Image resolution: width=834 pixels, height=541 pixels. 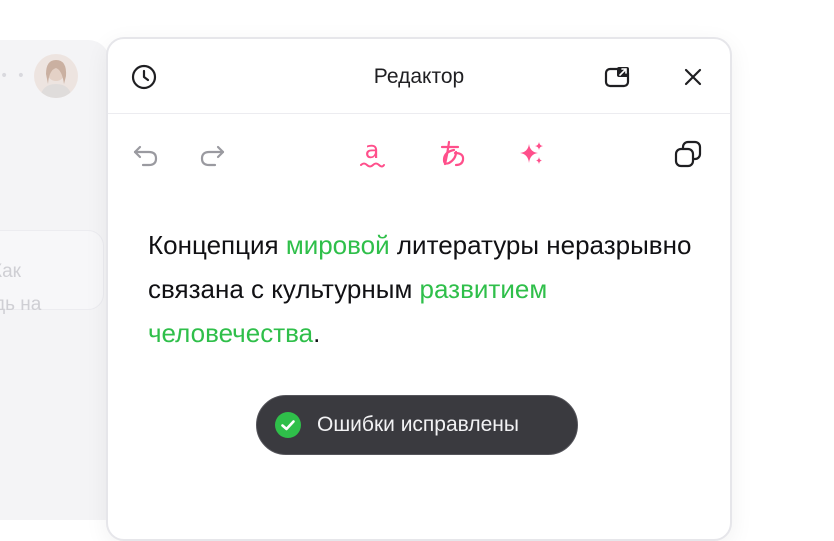 I want to click on history-button, so click(x=144, y=77).